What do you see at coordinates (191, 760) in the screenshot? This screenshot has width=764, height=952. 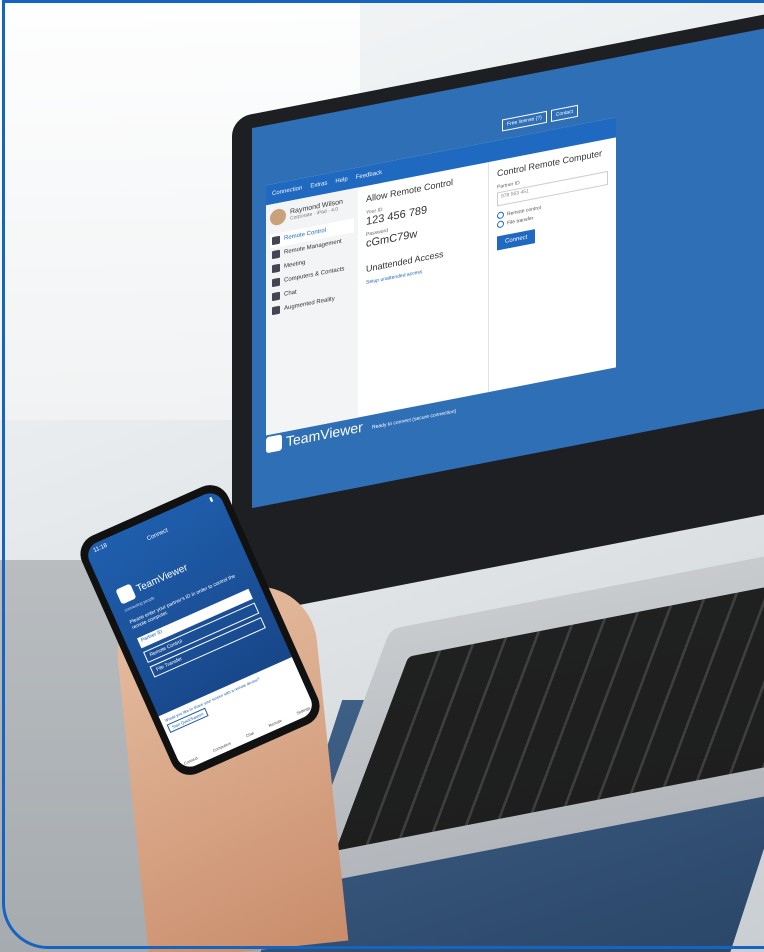 I see `tab-connect: Connect` at bounding box center [191, 760].